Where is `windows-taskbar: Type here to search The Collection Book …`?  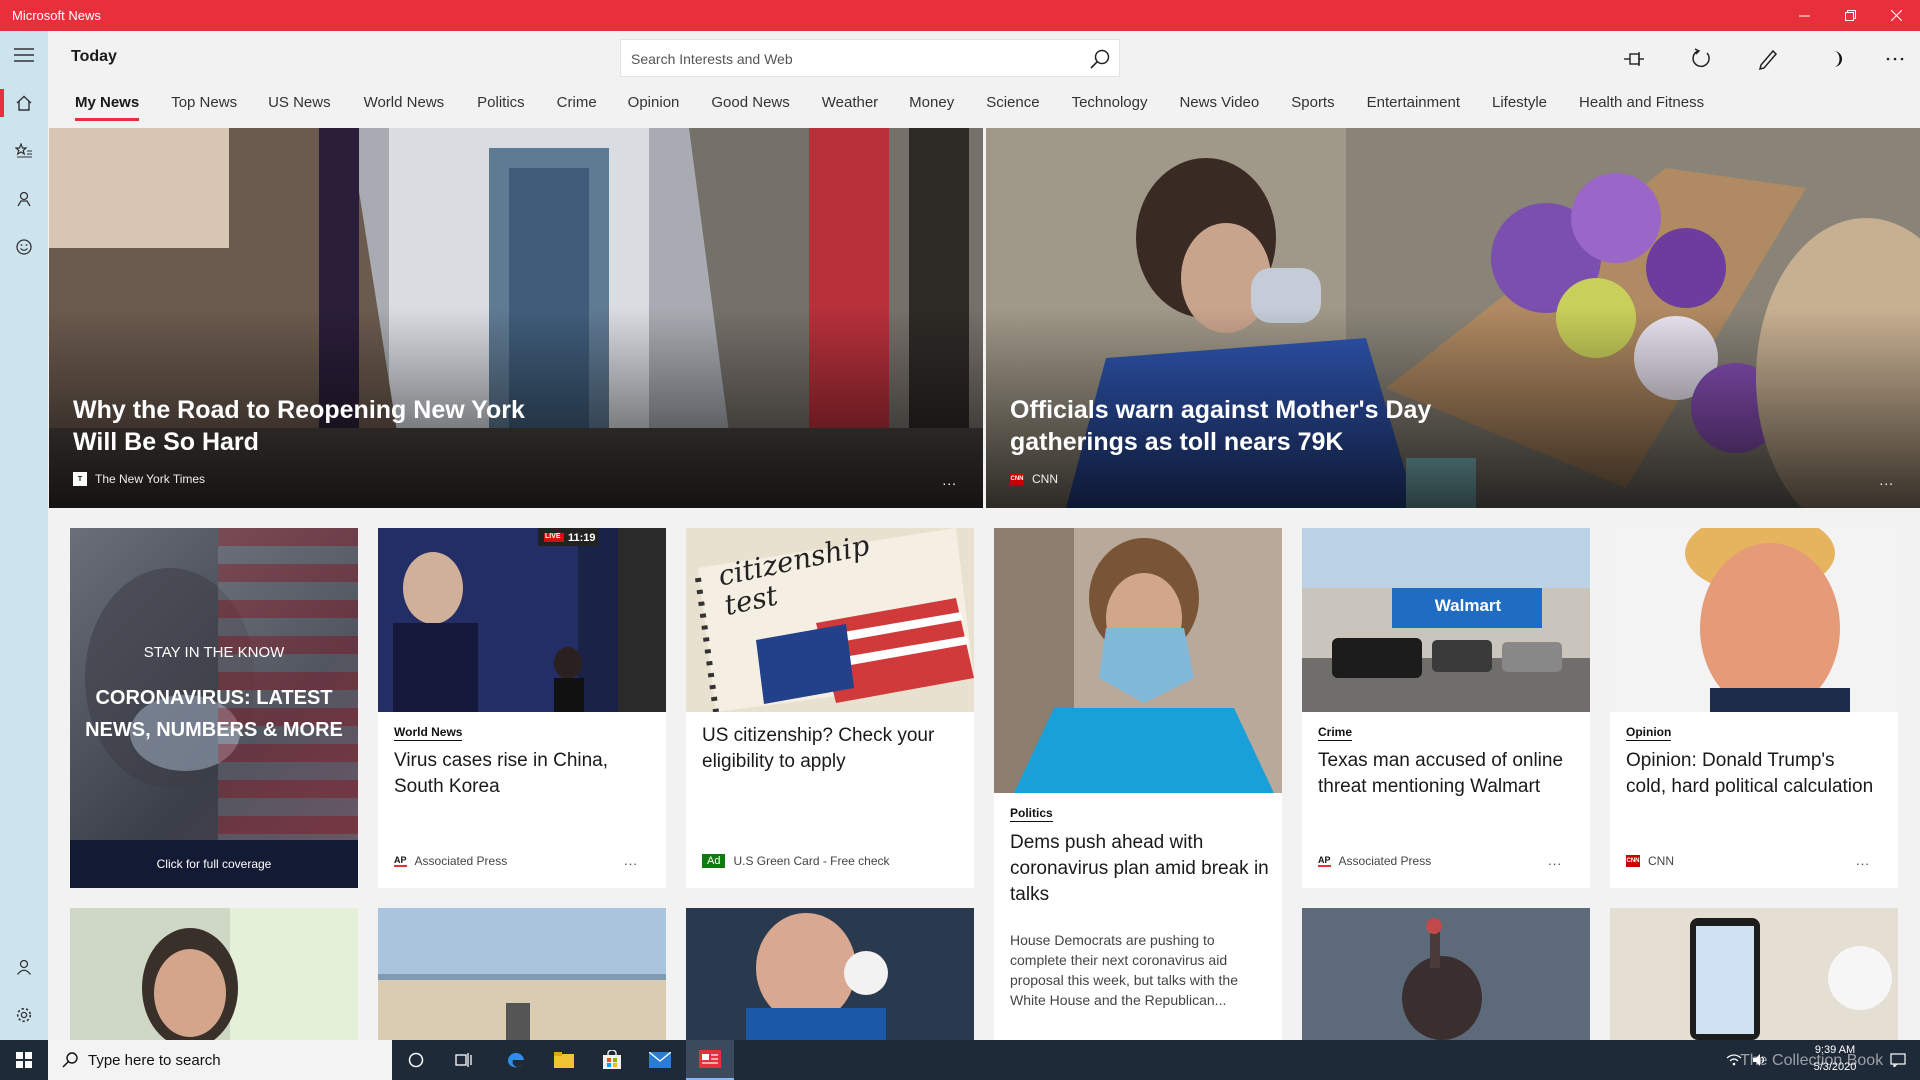 windows-taskbar: Type here to search The Collection Book … is located at coordinates (960, 1060).